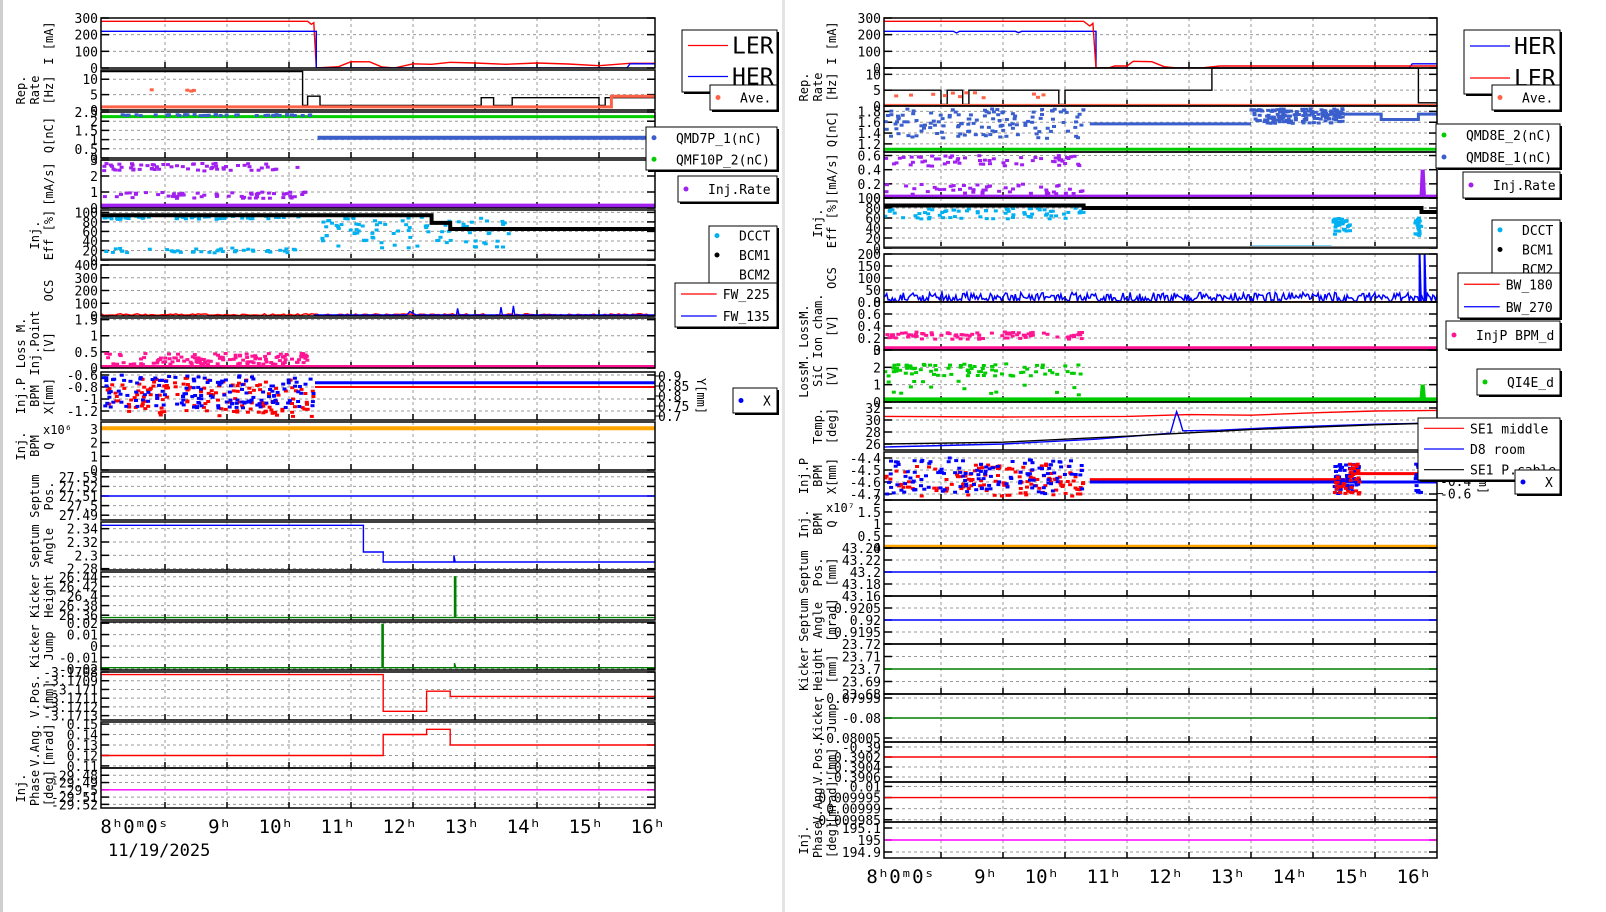 Image resolution: width=1606 pixels, height=912 pixels. What do you see at coordinates (82, 543) in the screenshot?
I see `y-tick-label: 2.32` at bounding box center [82, 543].